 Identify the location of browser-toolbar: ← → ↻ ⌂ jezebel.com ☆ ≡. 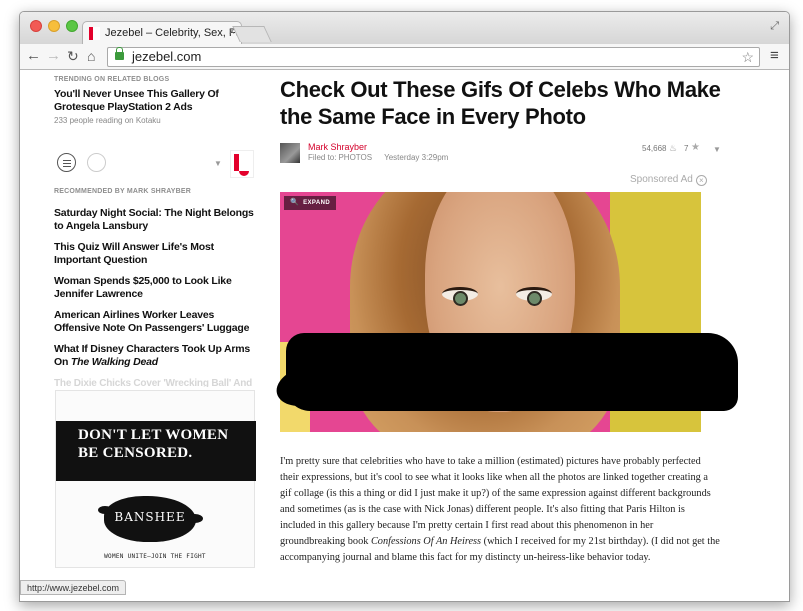
(404, 57).